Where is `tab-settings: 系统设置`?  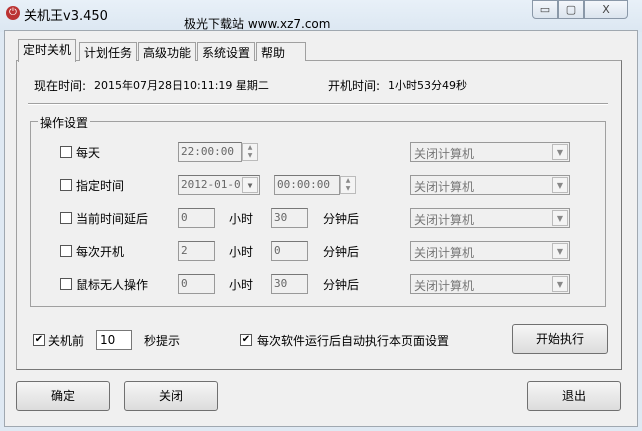 tab-settings: 系统设置 is located at coordinates (226, 51).